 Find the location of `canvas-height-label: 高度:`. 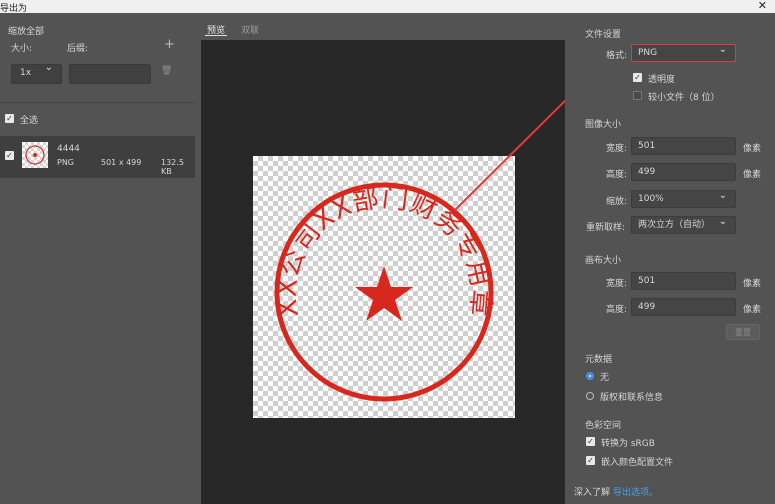

canvas-height-label: 高度: is located at coordinates (617, 310).